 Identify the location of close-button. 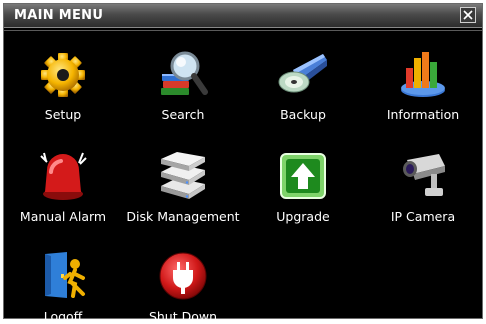
(468, 15).